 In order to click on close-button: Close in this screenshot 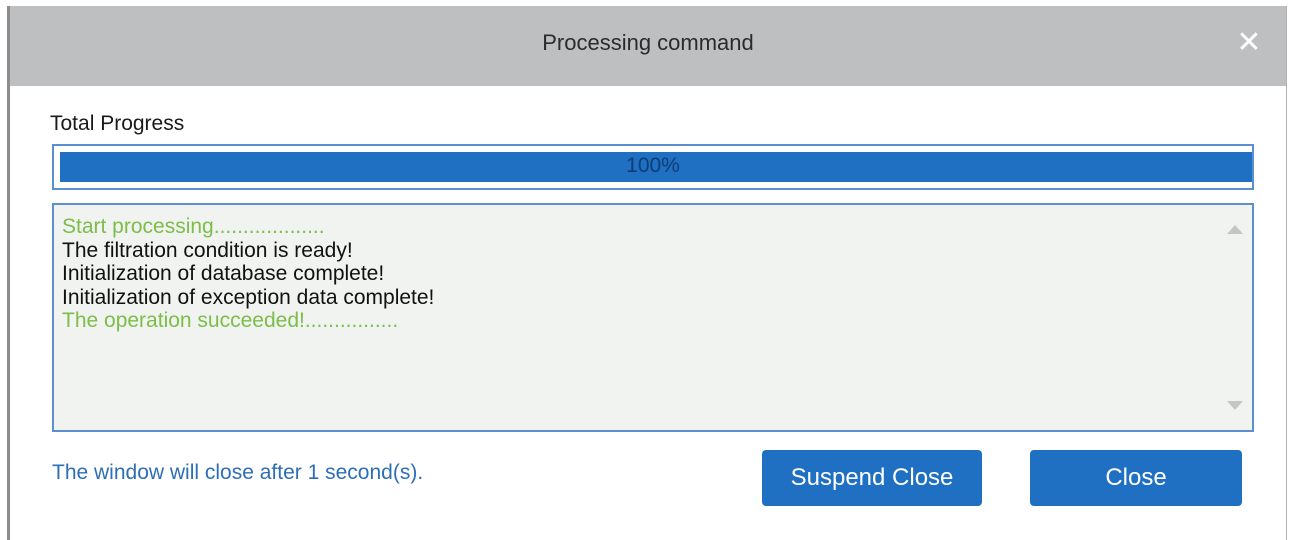, I will do `click(1136, 478)`.